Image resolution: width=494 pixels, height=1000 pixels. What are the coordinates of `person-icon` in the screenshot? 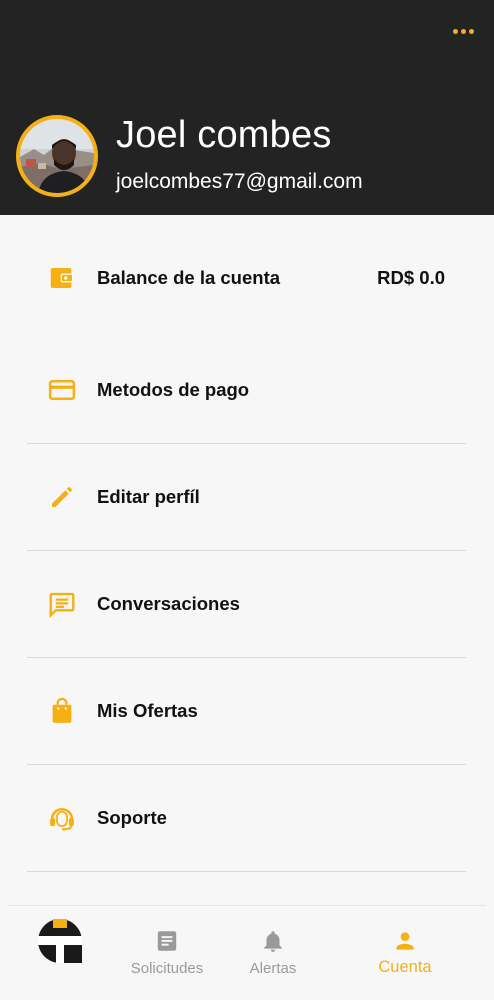 It's located at (405, 941).